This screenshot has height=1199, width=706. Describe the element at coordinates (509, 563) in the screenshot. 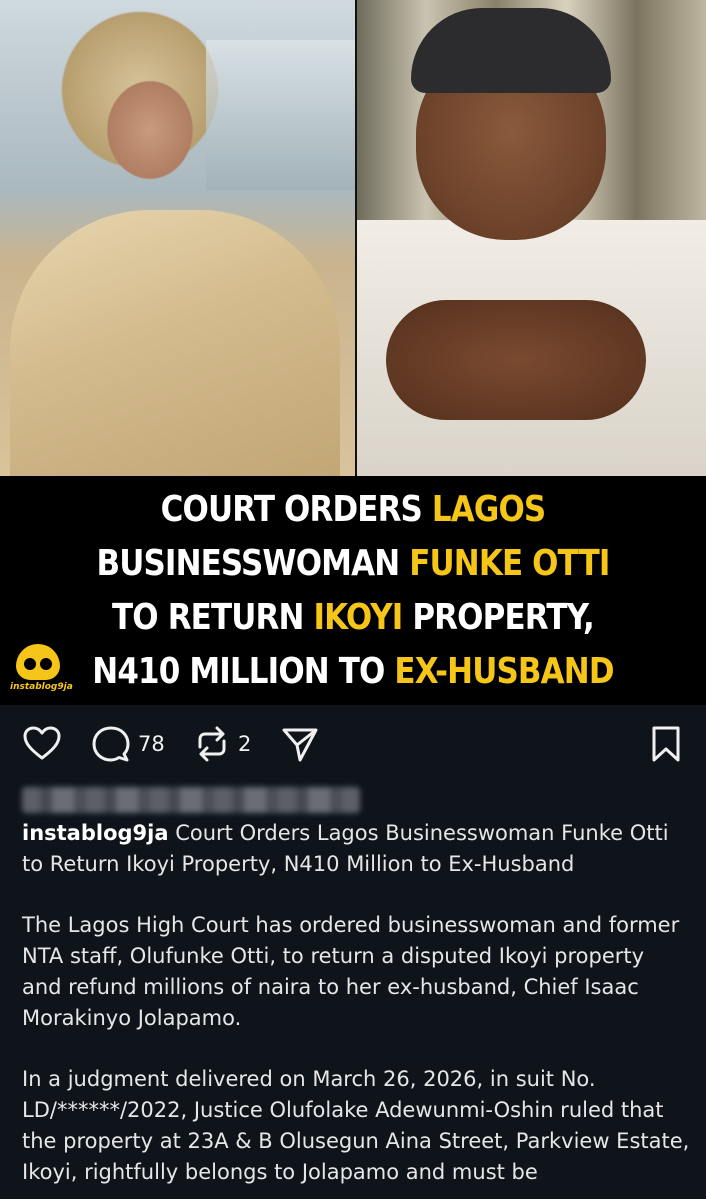

I see `headline-highlight: FUNKE OTTI` at that location.